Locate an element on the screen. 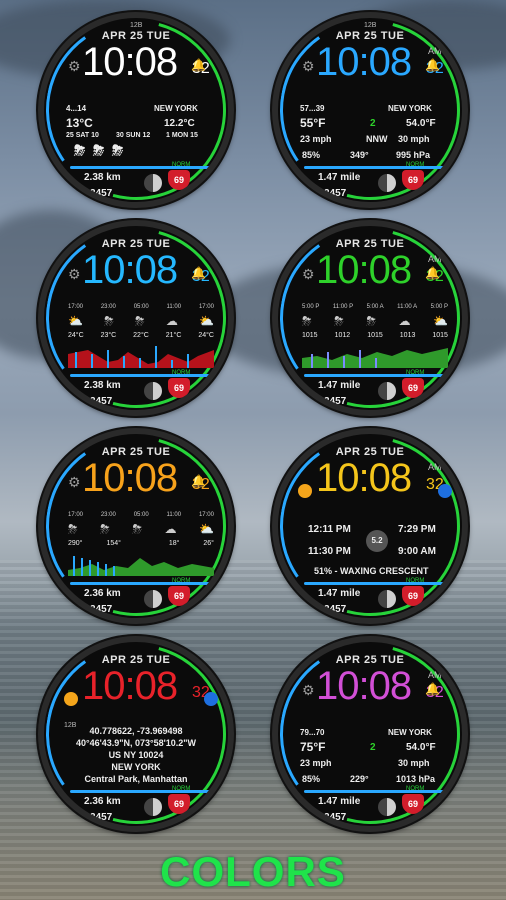 Image resolution: width=506 pixels, height=900 pixels. sunset-time: 7:29 PM is located at coordinates (417, 529).